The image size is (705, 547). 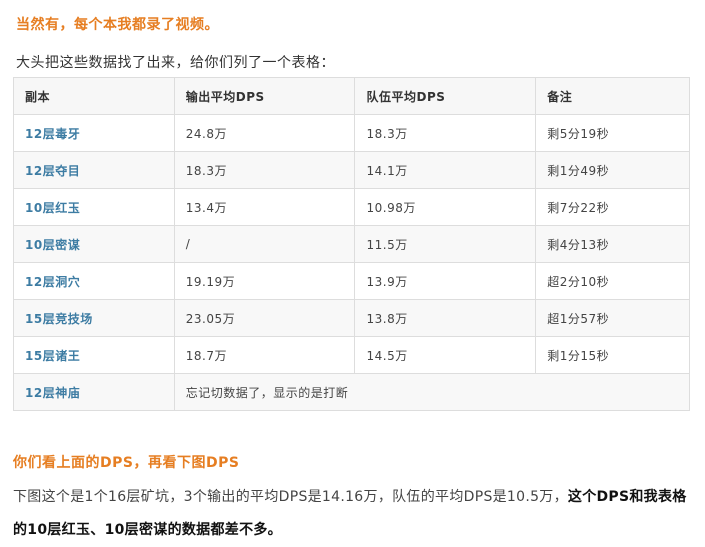 What do you see at coordinates (612, 244) in the screenshot?
I see `note-cell: 剩4分13秒` at bounding box center [612, 244].